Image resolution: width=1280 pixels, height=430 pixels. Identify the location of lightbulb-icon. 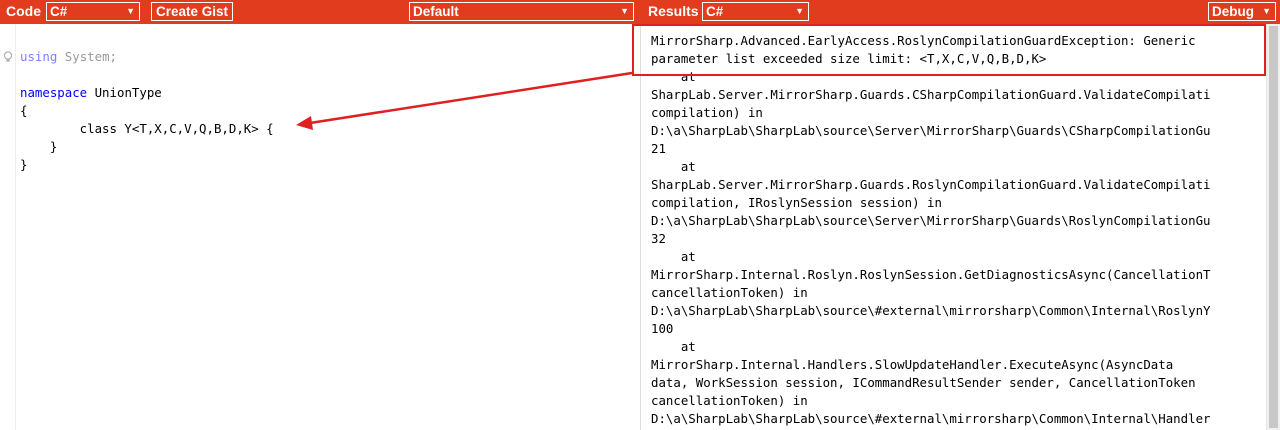
(8, 57).